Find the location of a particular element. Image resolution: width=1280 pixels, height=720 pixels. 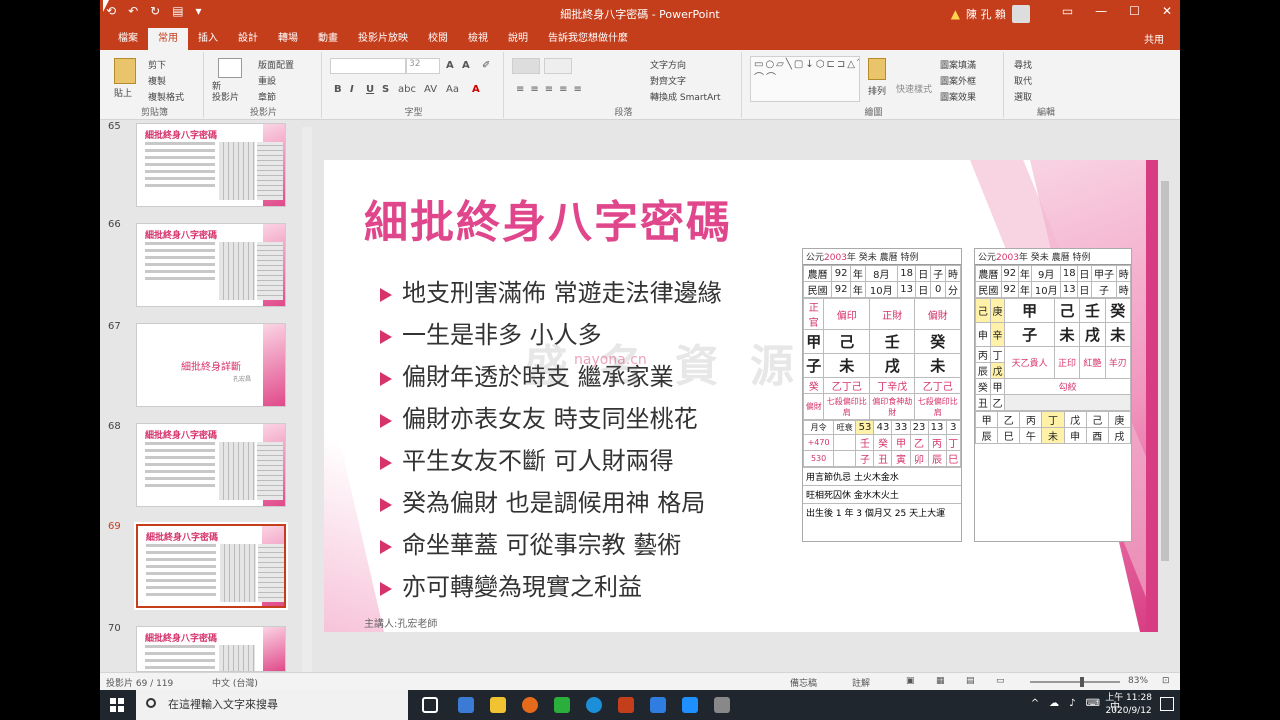

tab-help: 說明 is located at coordinates (518, 39).